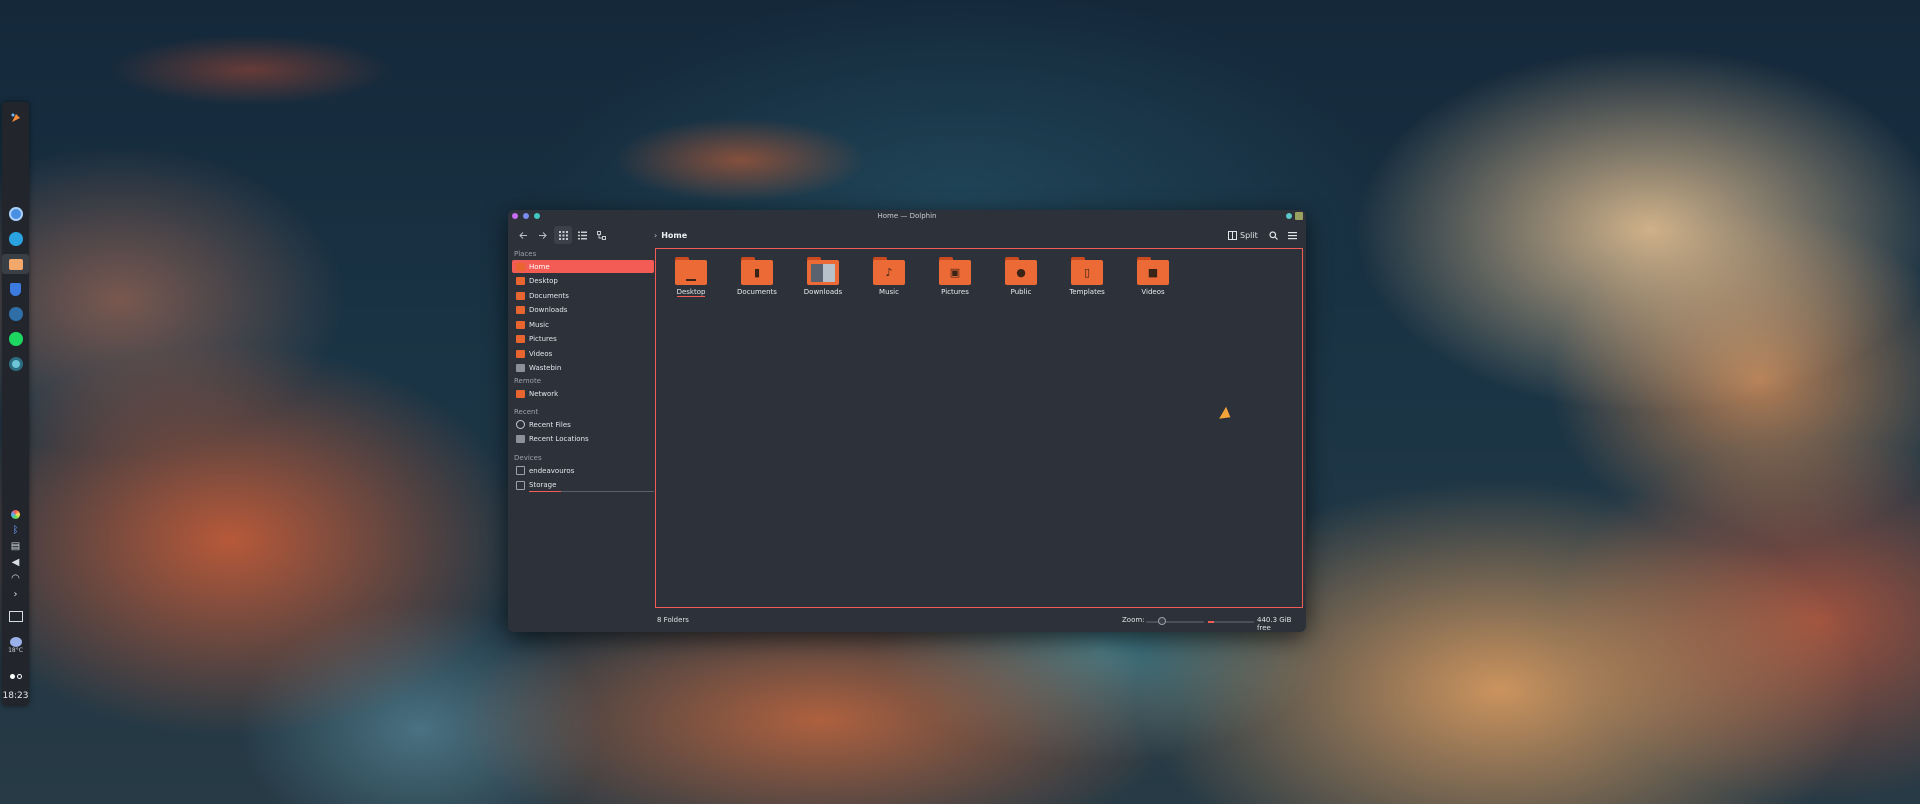 This screenshot has height=804, width=1920. I want to click on sidebar-item-recent-locations: Recent Locations, so click(583, 439).